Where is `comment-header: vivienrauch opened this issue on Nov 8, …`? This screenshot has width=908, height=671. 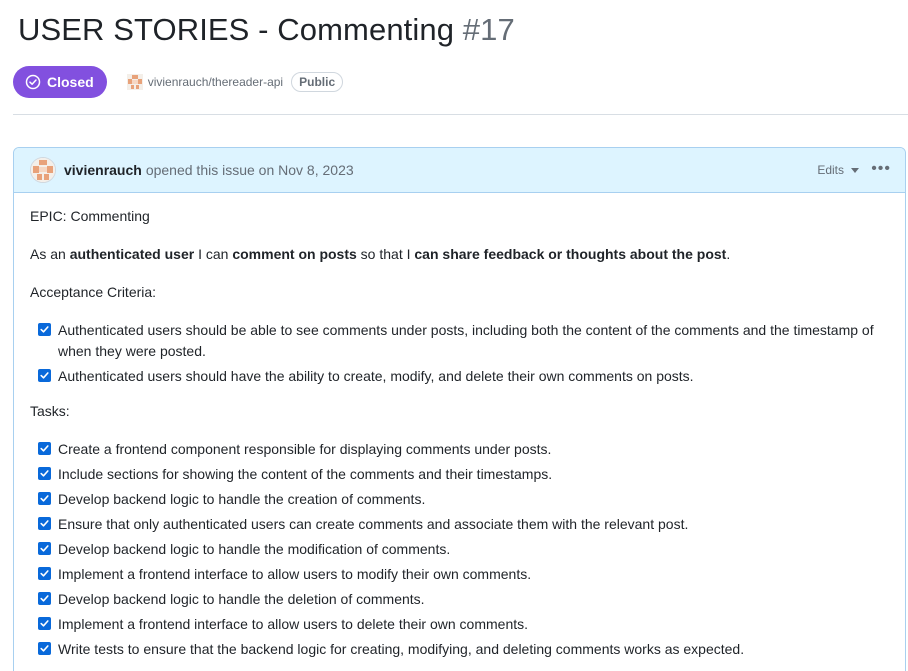
comment-header: vivienrauch opened this issue on Nov 8, … is located at coordinates (459, 170).